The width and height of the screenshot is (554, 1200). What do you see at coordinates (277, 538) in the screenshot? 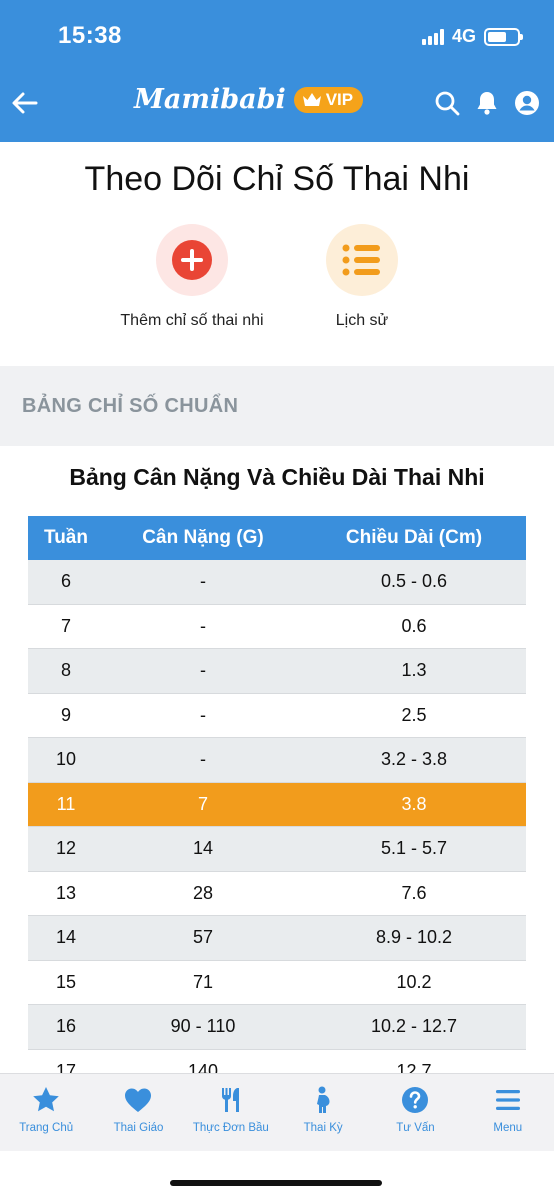
I see `table-header: Tuần Cân Nặng (G) Chiều Dài (Cm)` at bounding box center [277, 538].